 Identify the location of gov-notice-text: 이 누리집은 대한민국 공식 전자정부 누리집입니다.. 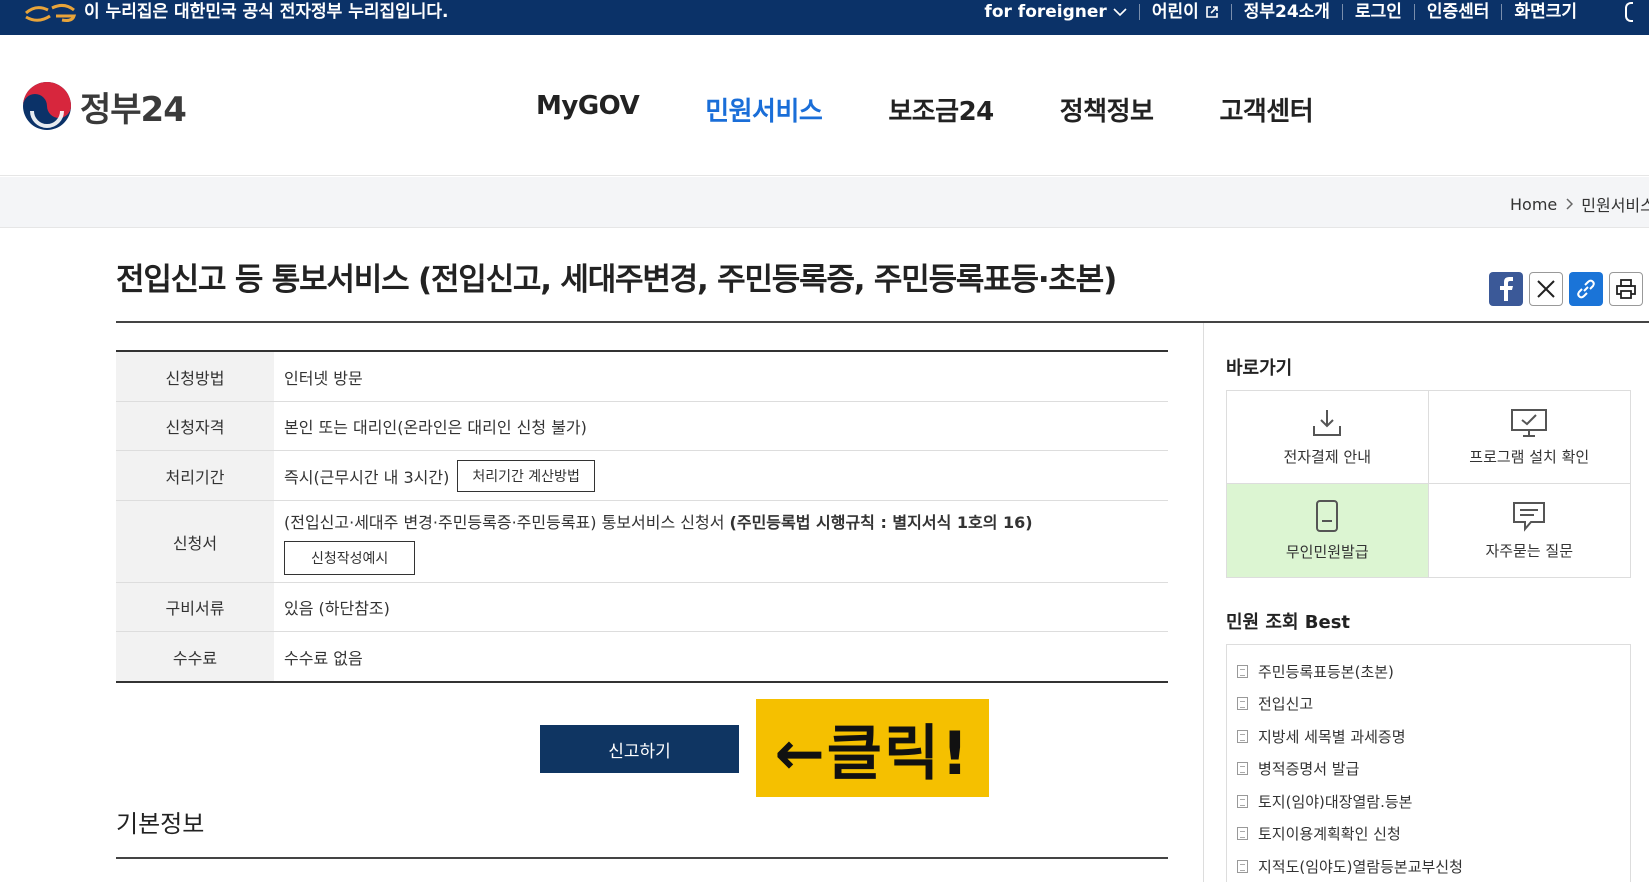
(266, 12).